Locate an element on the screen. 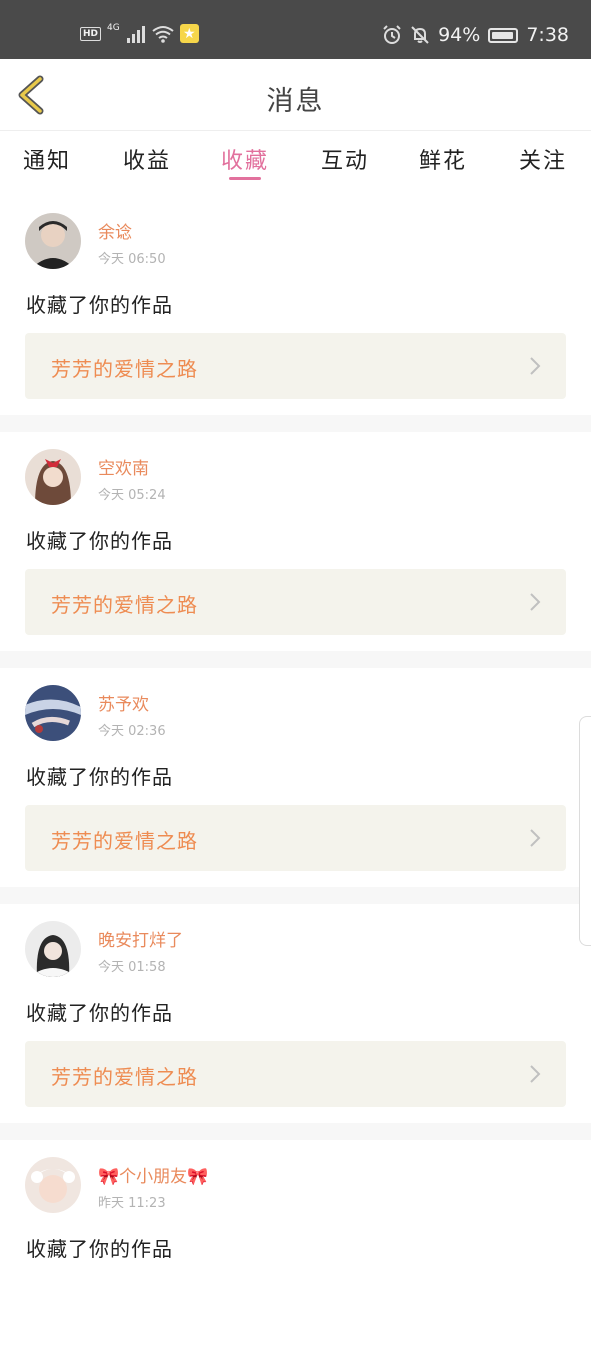  tab-follows: 关注 is located at coordinates (543, 159).